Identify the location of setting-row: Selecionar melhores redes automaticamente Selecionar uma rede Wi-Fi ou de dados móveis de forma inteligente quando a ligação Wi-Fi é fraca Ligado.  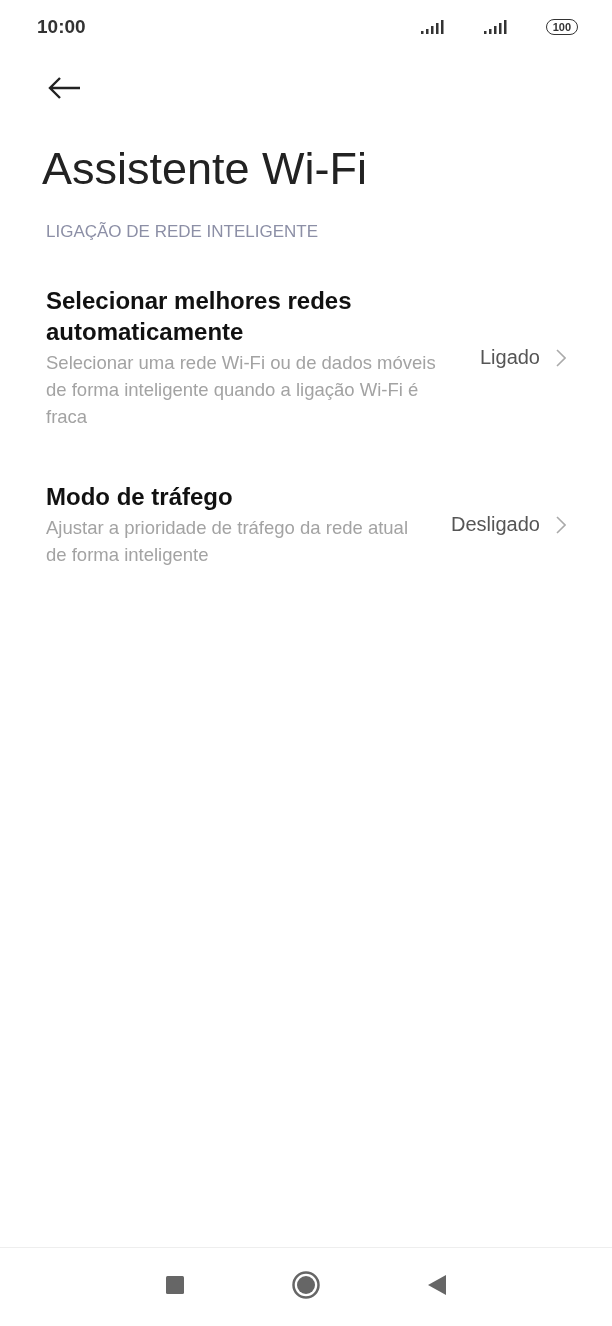
(329, 357).